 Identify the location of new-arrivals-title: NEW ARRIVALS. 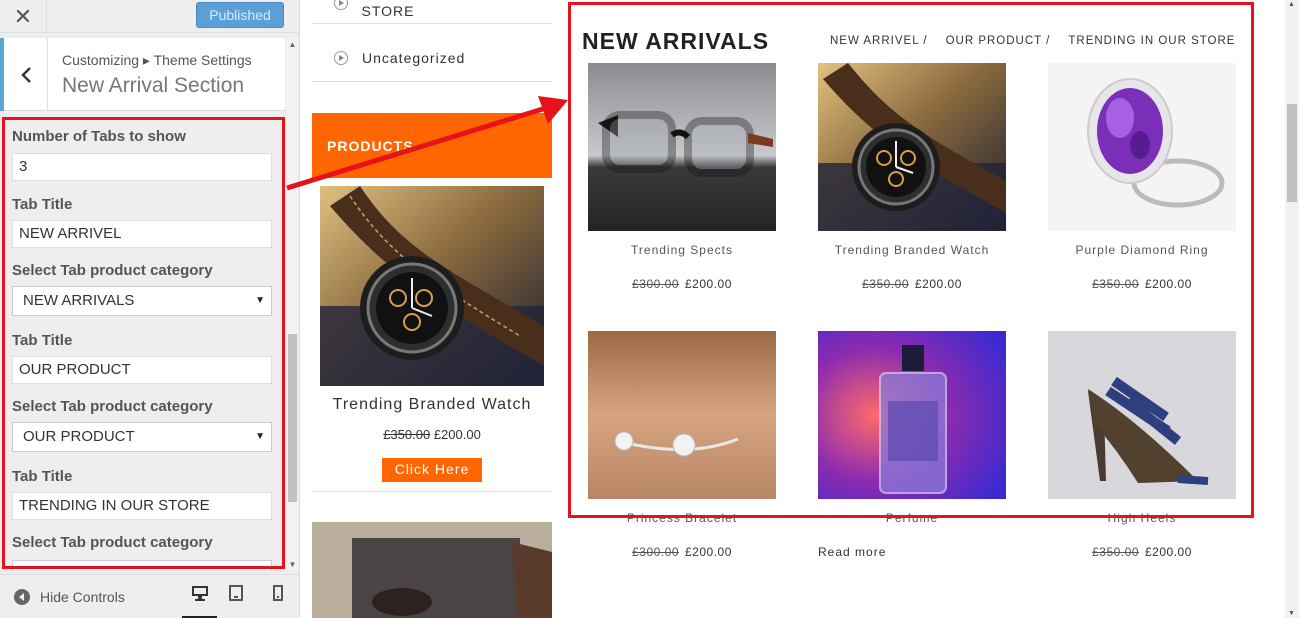
(676, 41).